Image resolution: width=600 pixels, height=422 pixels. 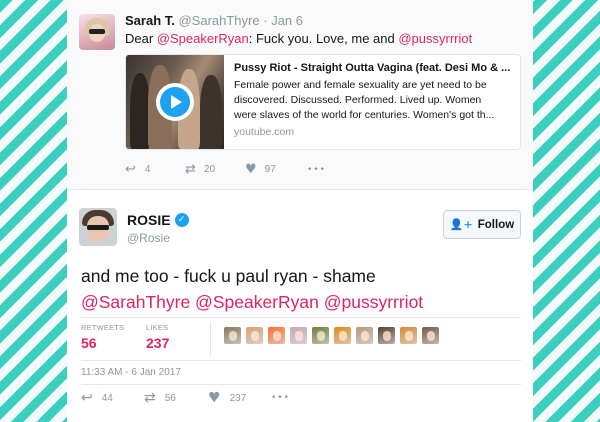 I want to click on main-like-button: ♥ 237, so click(x=239, y=398).